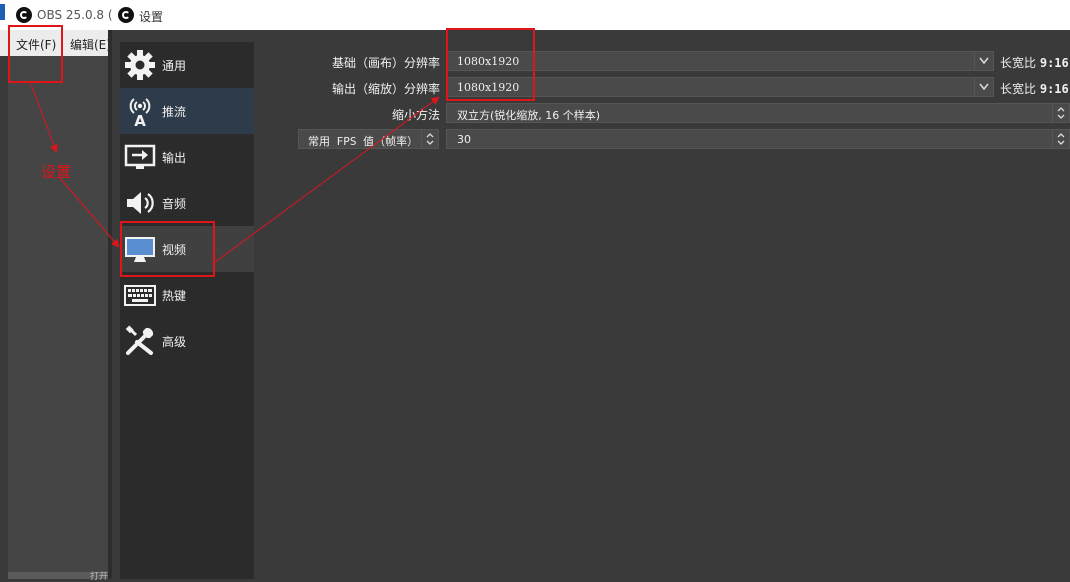 Image resolution: width=1070 pixels, height=582 pixels. Describe the element at coordinates (327, 179) in the screenshot. I see `arrow-video-to-resolution` at that location.